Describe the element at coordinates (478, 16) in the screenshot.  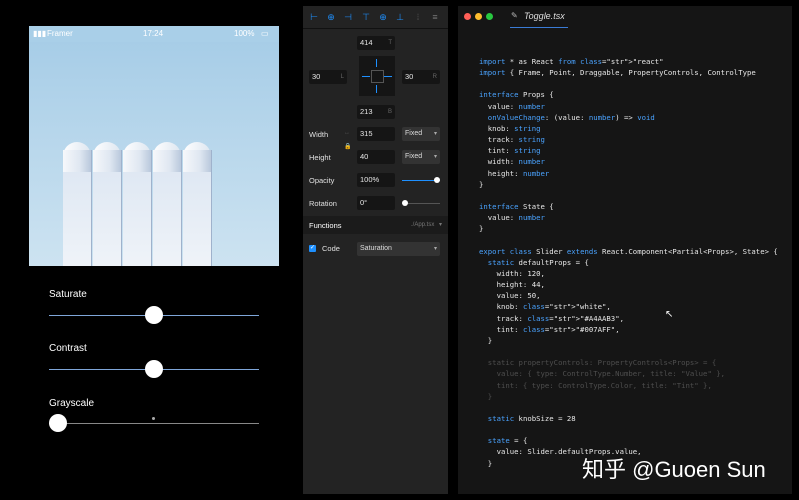
I see `minimize-window-button` at that location.